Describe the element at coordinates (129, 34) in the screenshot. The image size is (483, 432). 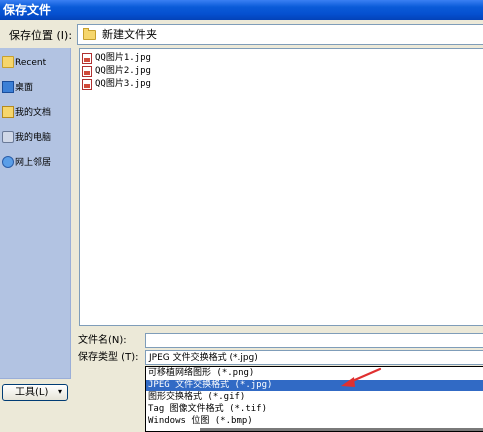
I see `save-in-value: 新建文件夹` at that location.